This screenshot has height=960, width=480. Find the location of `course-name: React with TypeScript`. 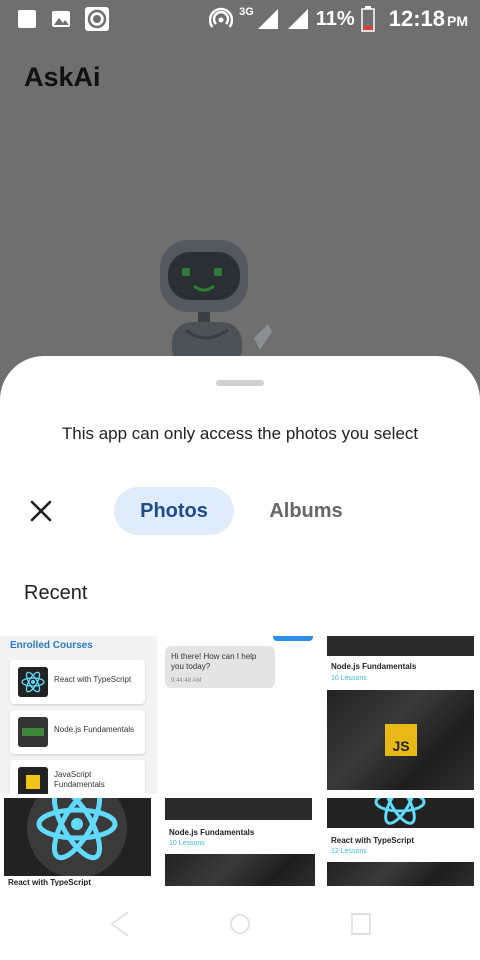

course-name: React with TypeScript is located at coordinates (93, 679).